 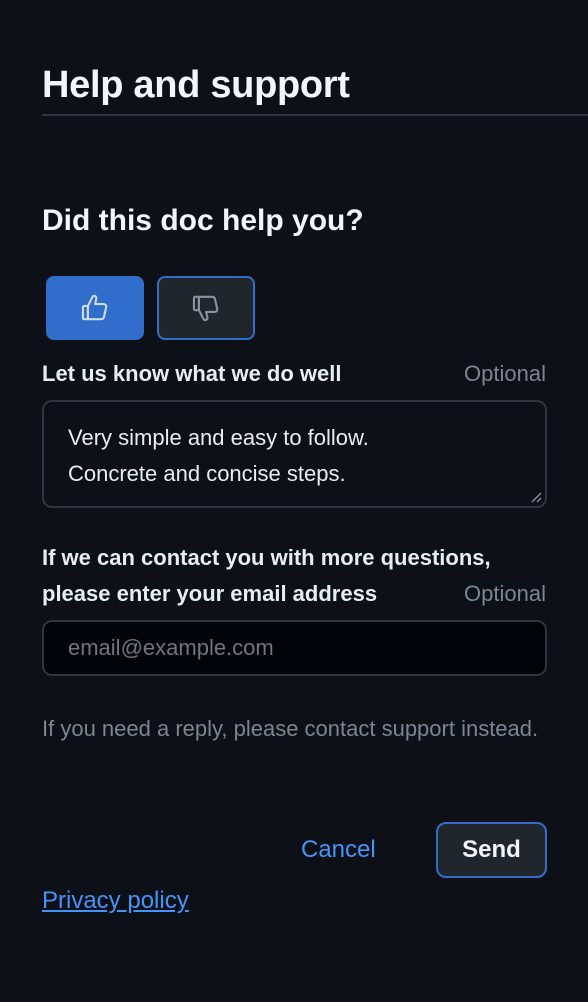 What do you see at coordinates (294, 648) in the screenshot?
I see `email-field: email@example.com` at bounding box center [294, 648].